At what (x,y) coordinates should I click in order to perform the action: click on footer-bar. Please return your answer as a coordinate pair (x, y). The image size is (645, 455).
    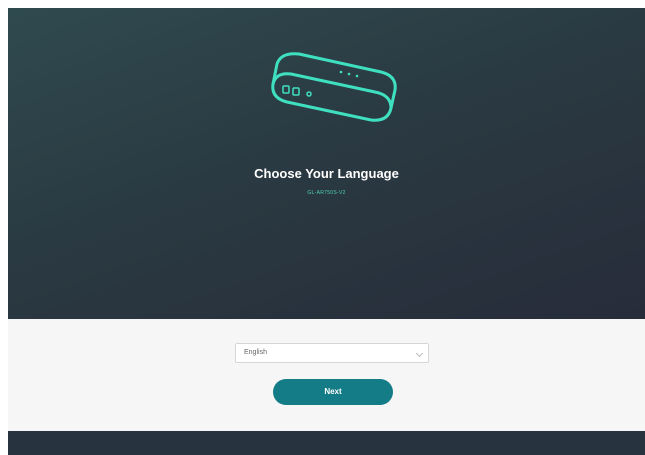
    Looking at the image, I should click on (326, 443).